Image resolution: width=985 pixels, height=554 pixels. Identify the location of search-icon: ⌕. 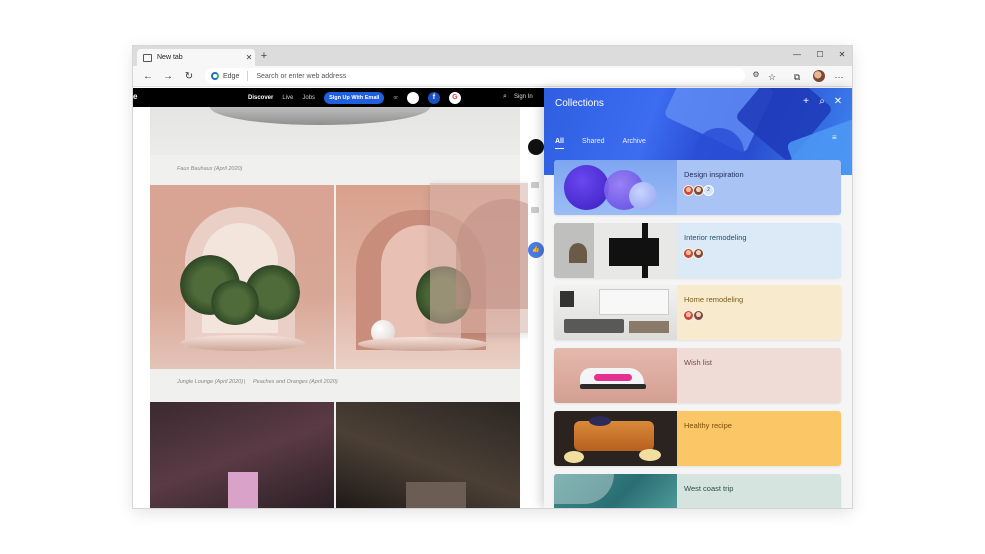
(822, 102).